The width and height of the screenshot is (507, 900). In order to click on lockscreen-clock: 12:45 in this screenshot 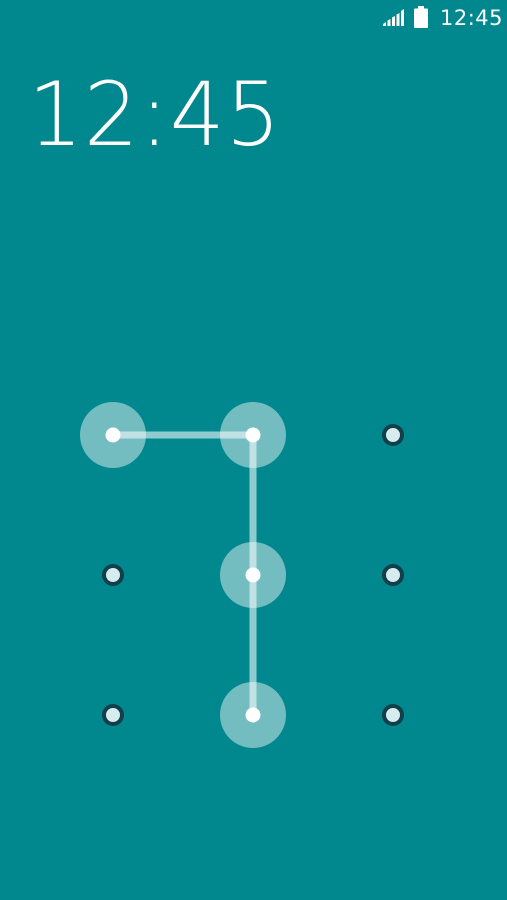, I will do `click(155, 114)`.